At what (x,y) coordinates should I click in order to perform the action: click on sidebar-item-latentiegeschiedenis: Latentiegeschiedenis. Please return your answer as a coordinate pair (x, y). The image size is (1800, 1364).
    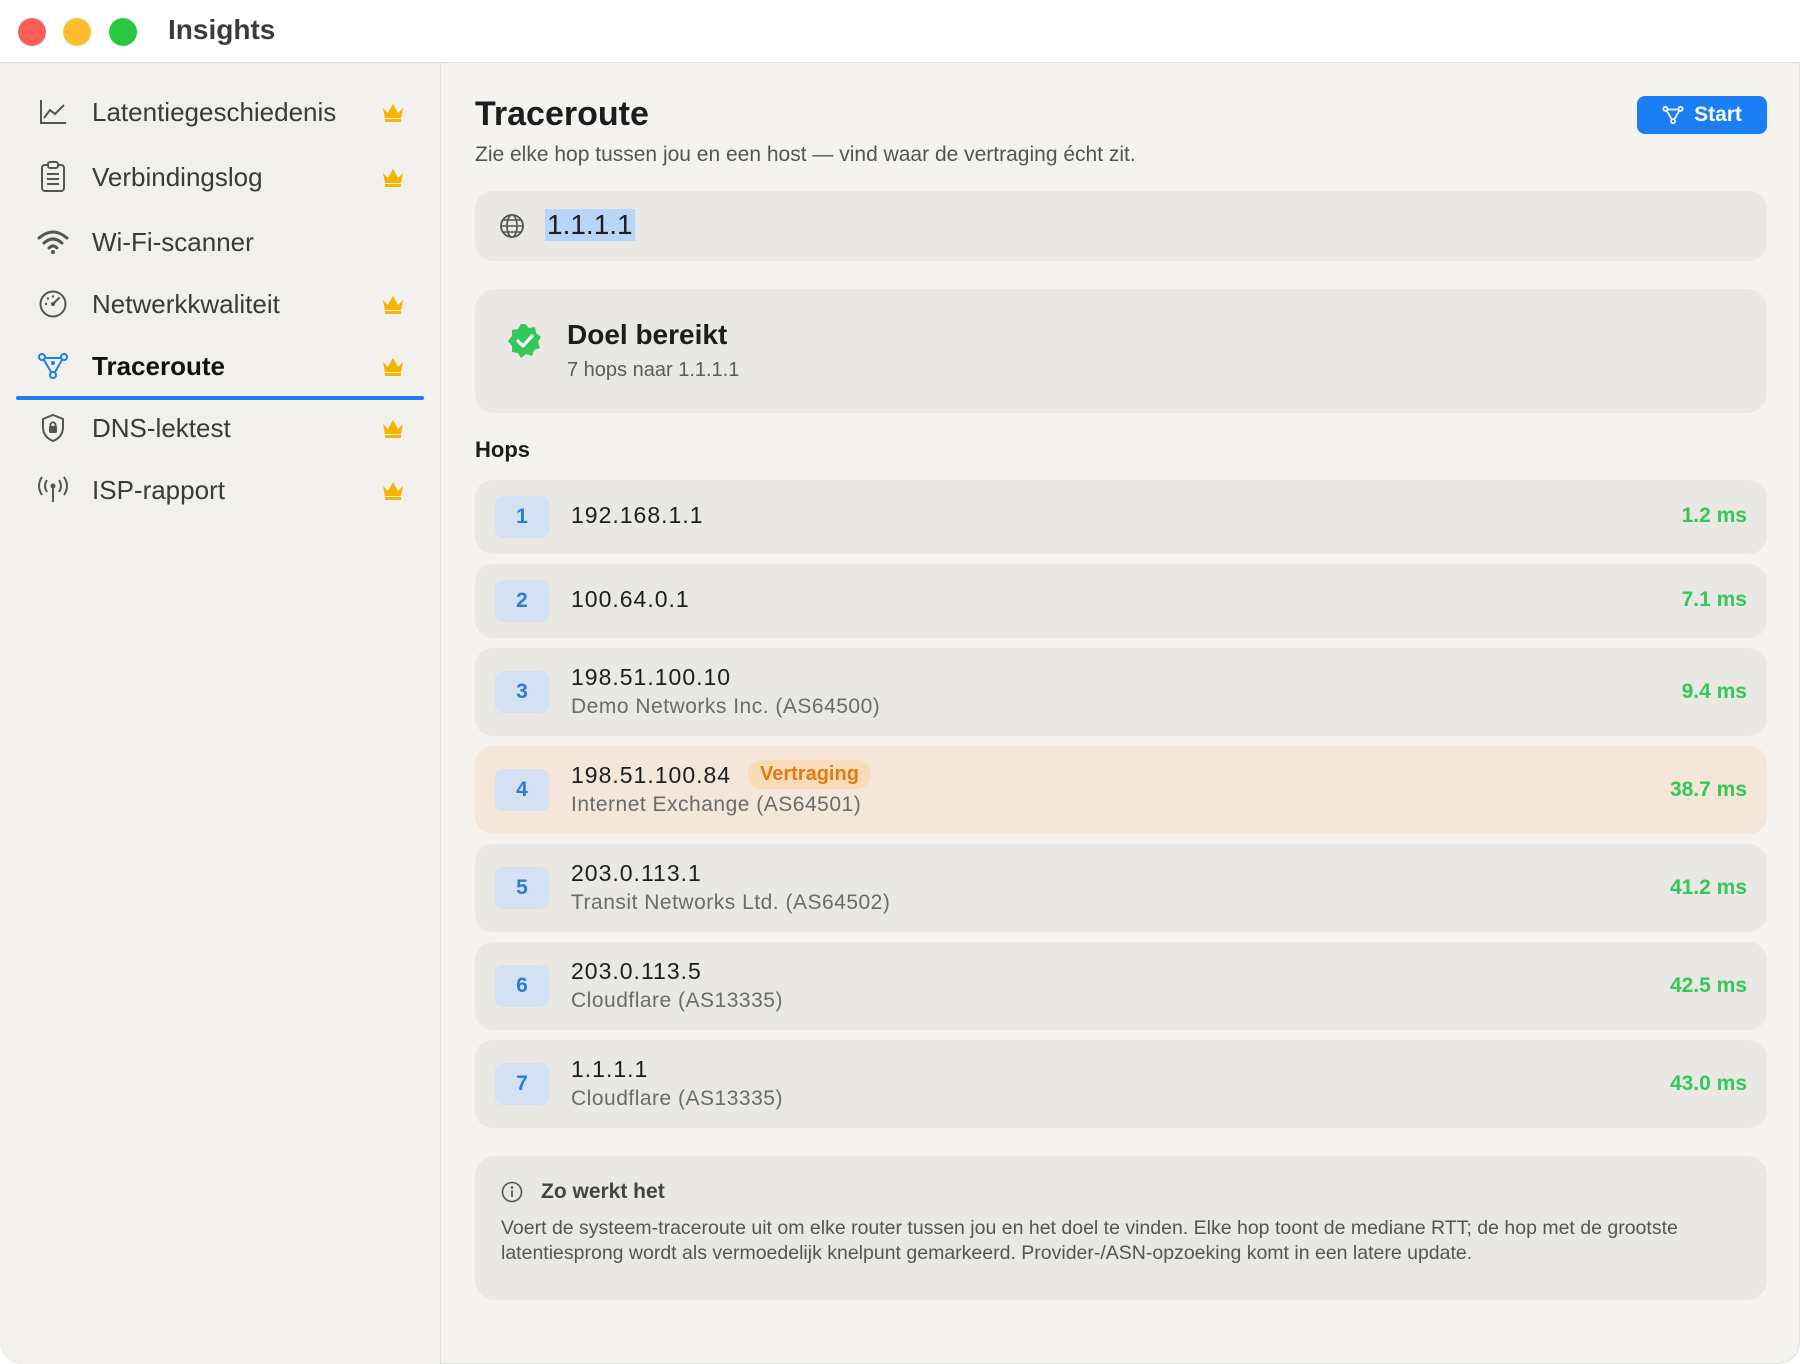
    Looking at the image, I should click on (220, 112).